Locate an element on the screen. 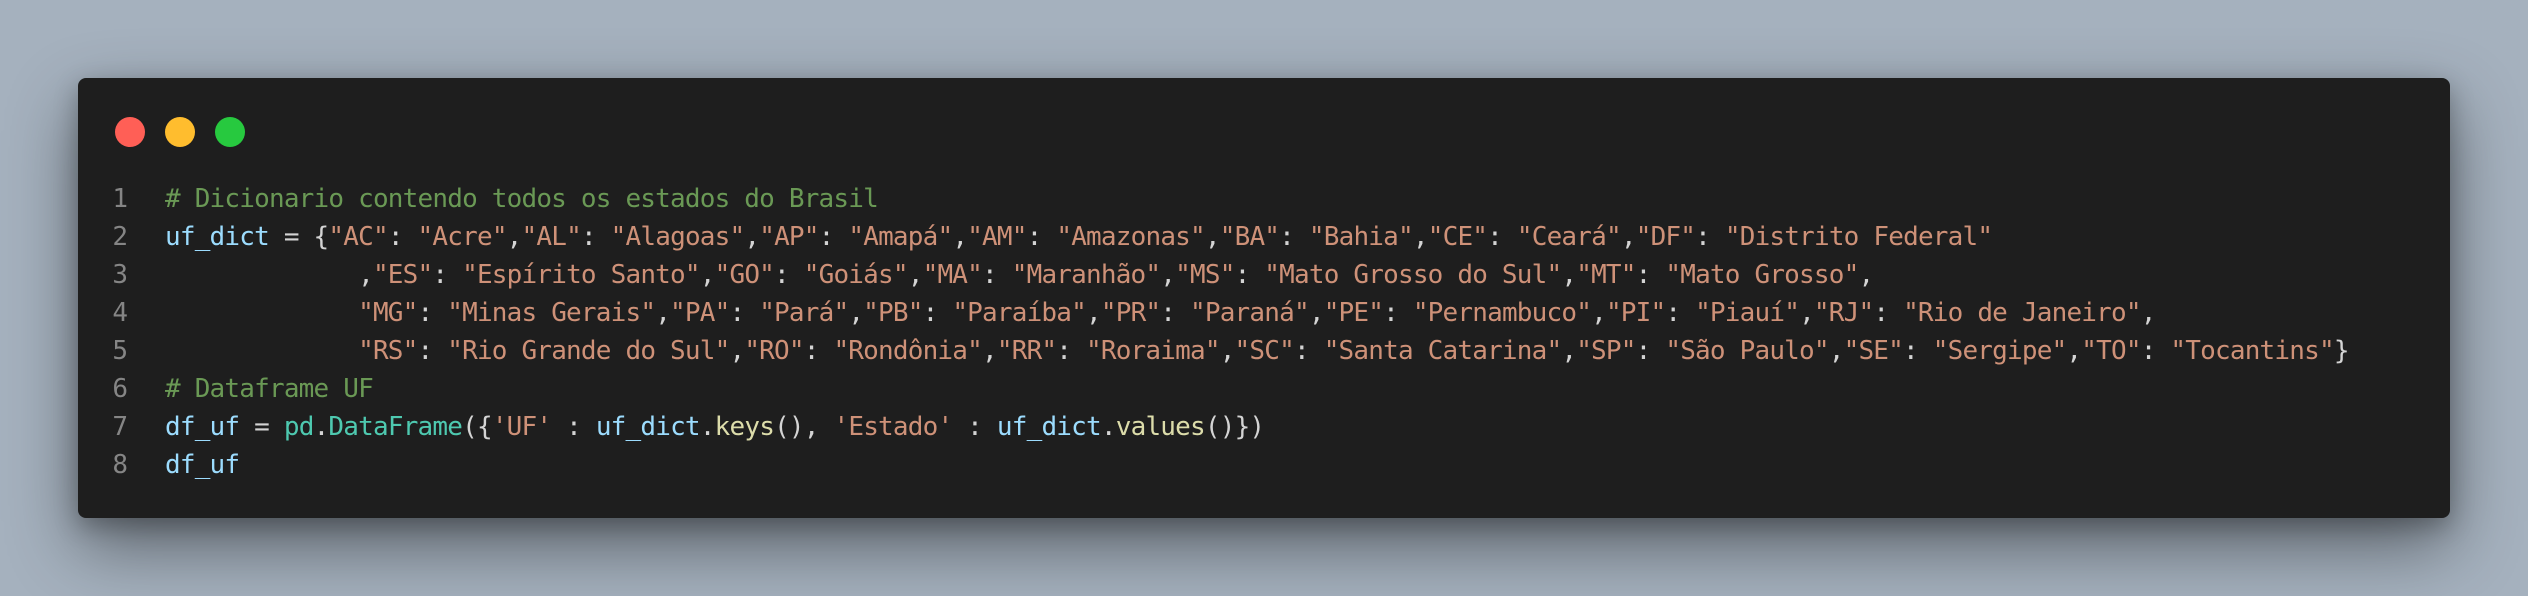 The image size is (2528, 596). code-token: "RO" is located at coordinates (774, 351).